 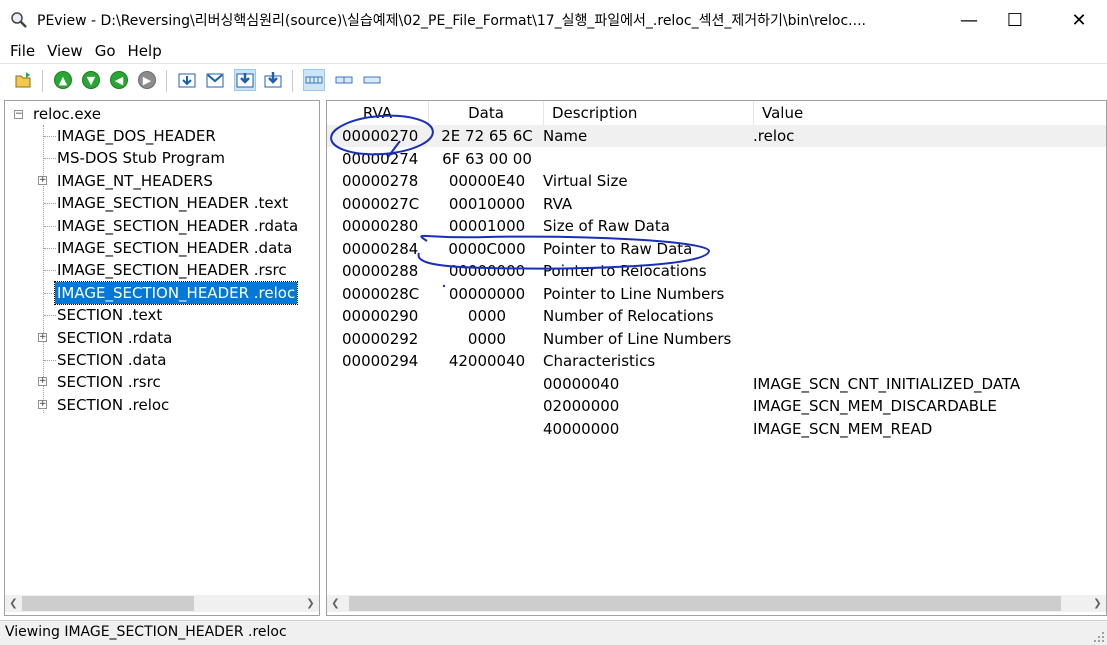 I want to click on menu-help: Help, so click(x=145, y=51).